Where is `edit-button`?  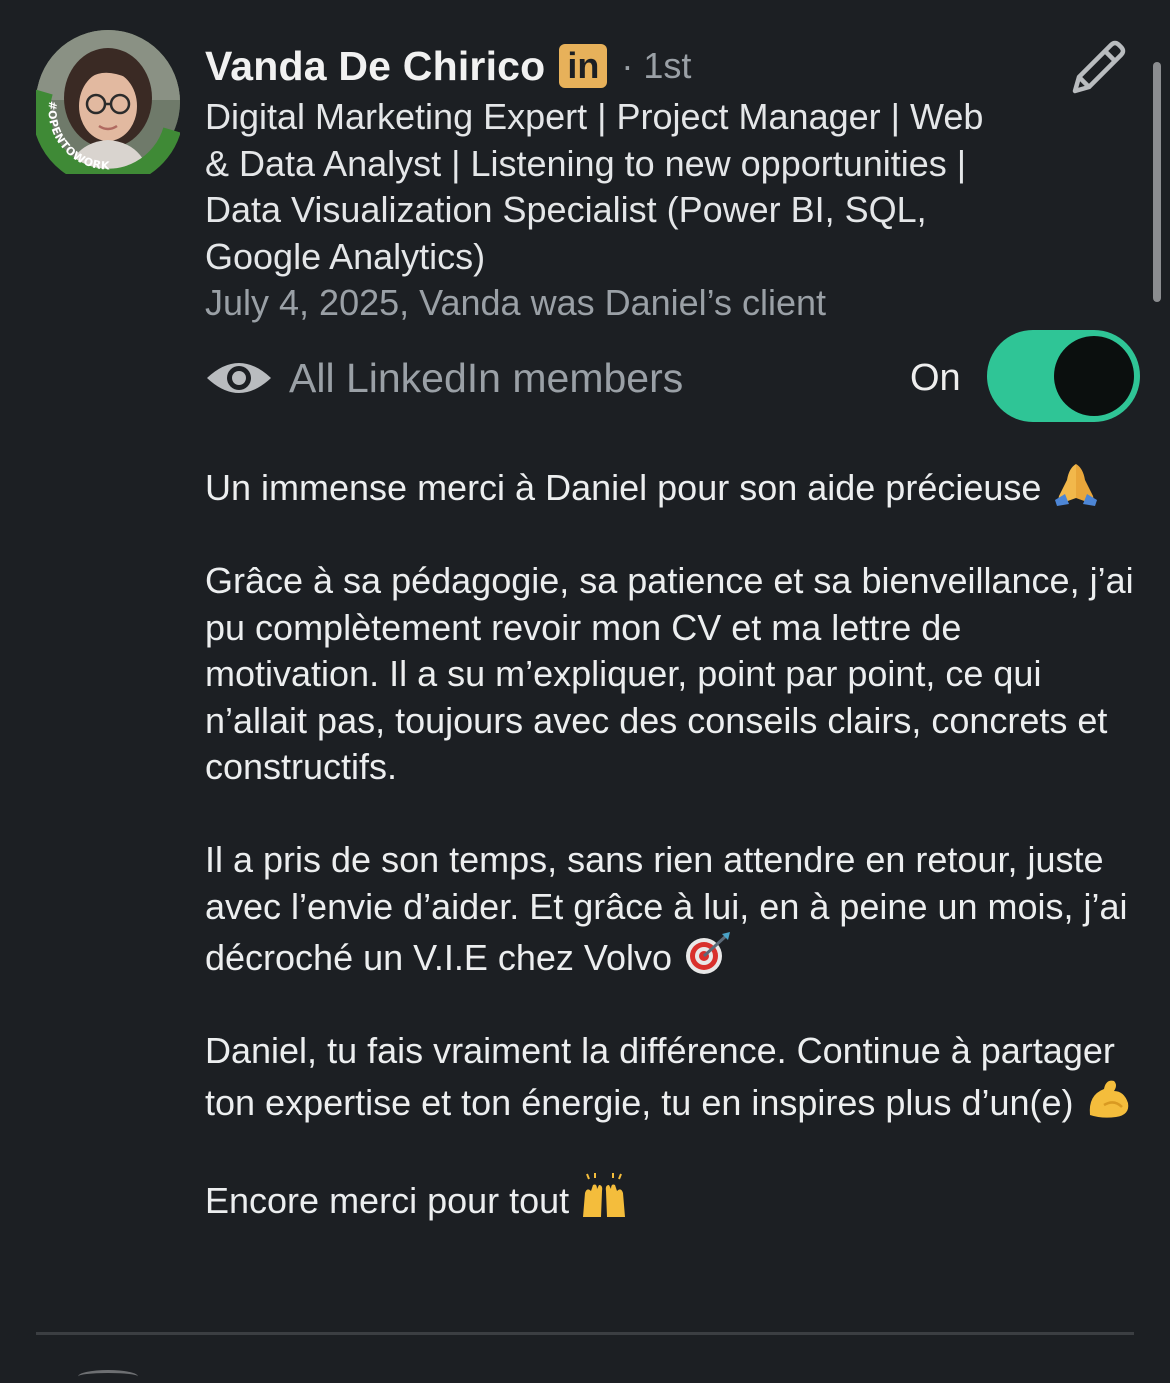
edit-button is located at coordinates (1098, 68).